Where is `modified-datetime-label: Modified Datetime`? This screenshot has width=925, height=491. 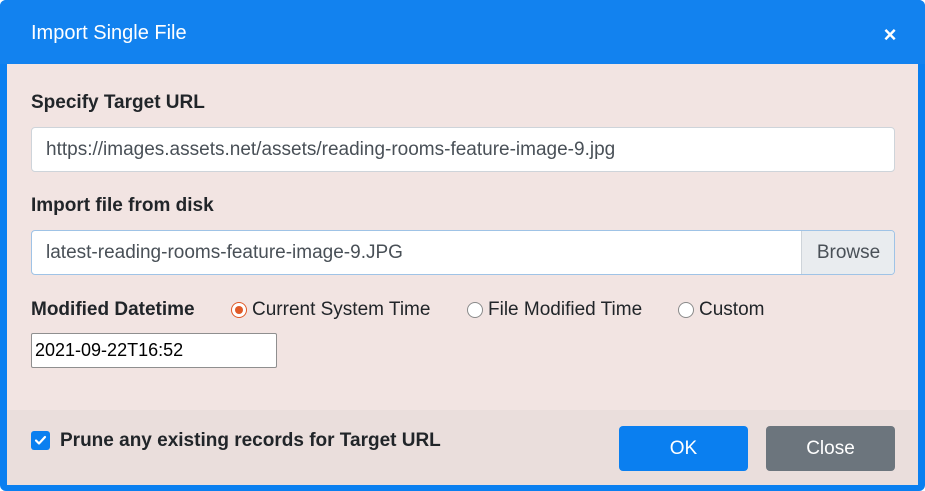 modified-datetime-label: Modified Datetime is located at coordinates (113, 309).